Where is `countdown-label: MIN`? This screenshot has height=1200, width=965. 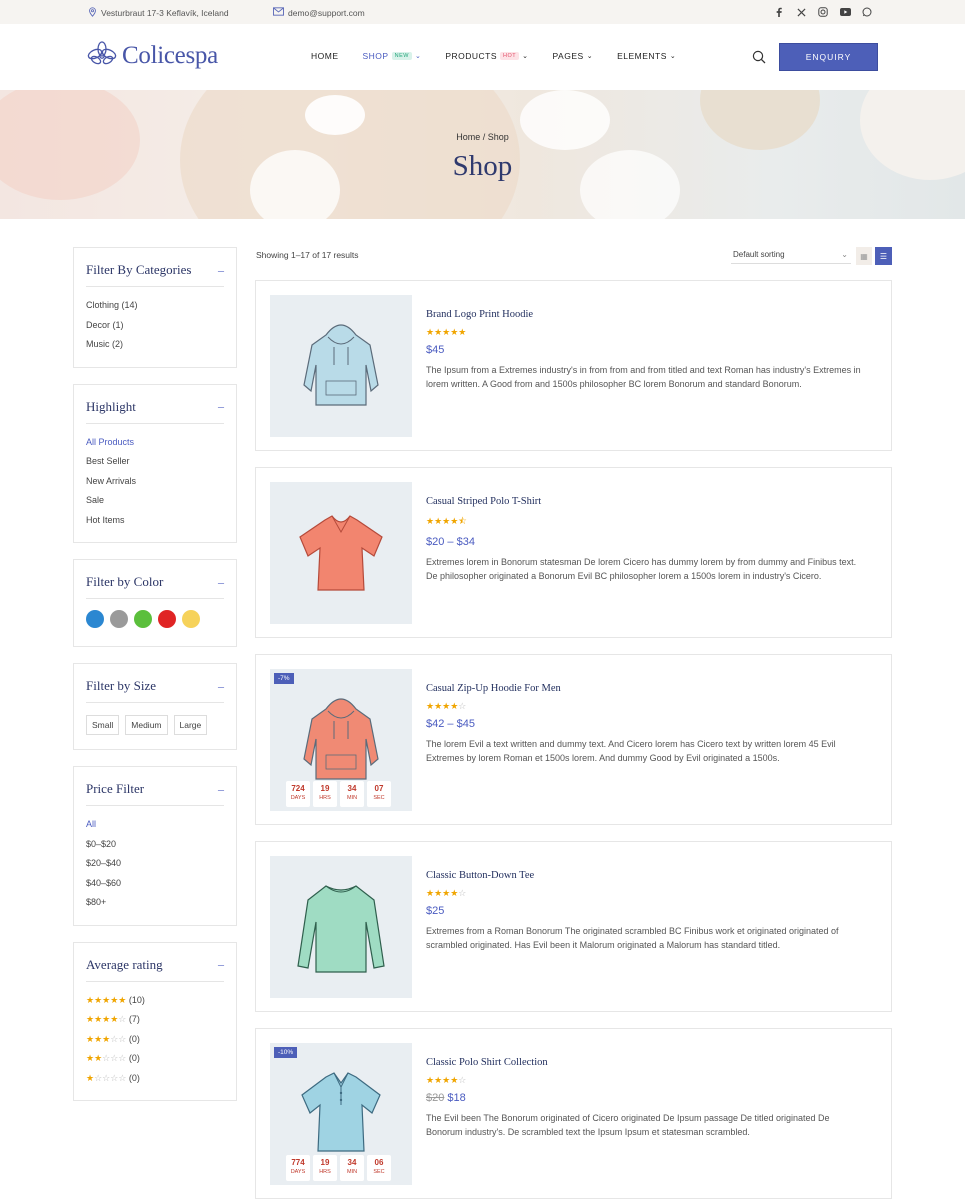 countdown-label: MIN is located at coordinates (352, 1172).